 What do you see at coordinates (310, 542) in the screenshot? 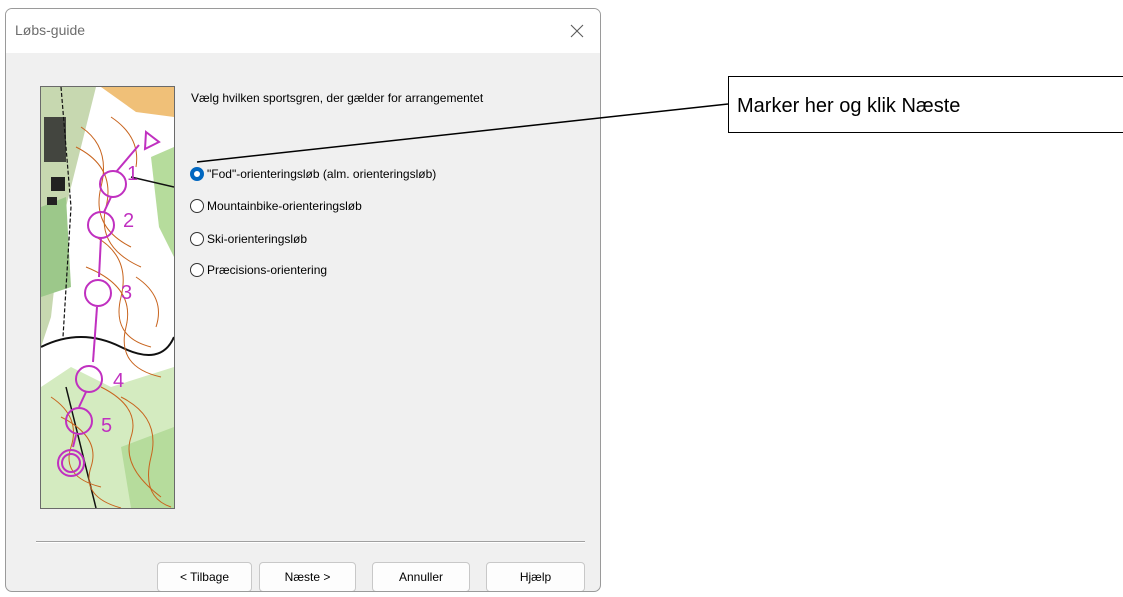
I see `footer-separator` at bounding box center [310, 542].